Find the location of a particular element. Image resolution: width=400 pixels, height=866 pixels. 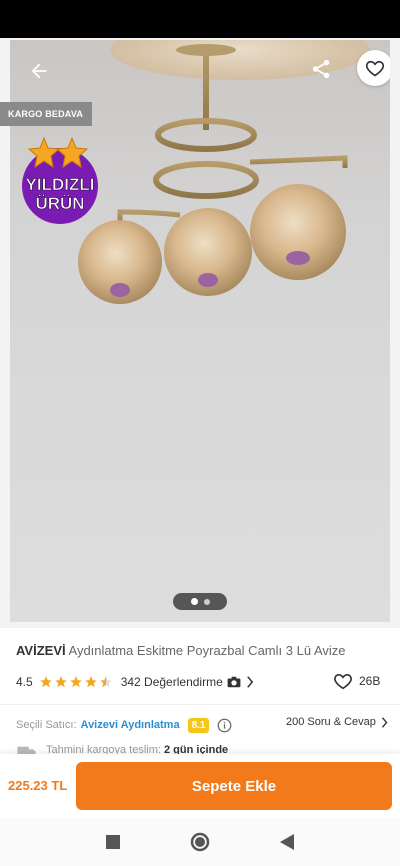

back-button is located at coordinates (39, 71).